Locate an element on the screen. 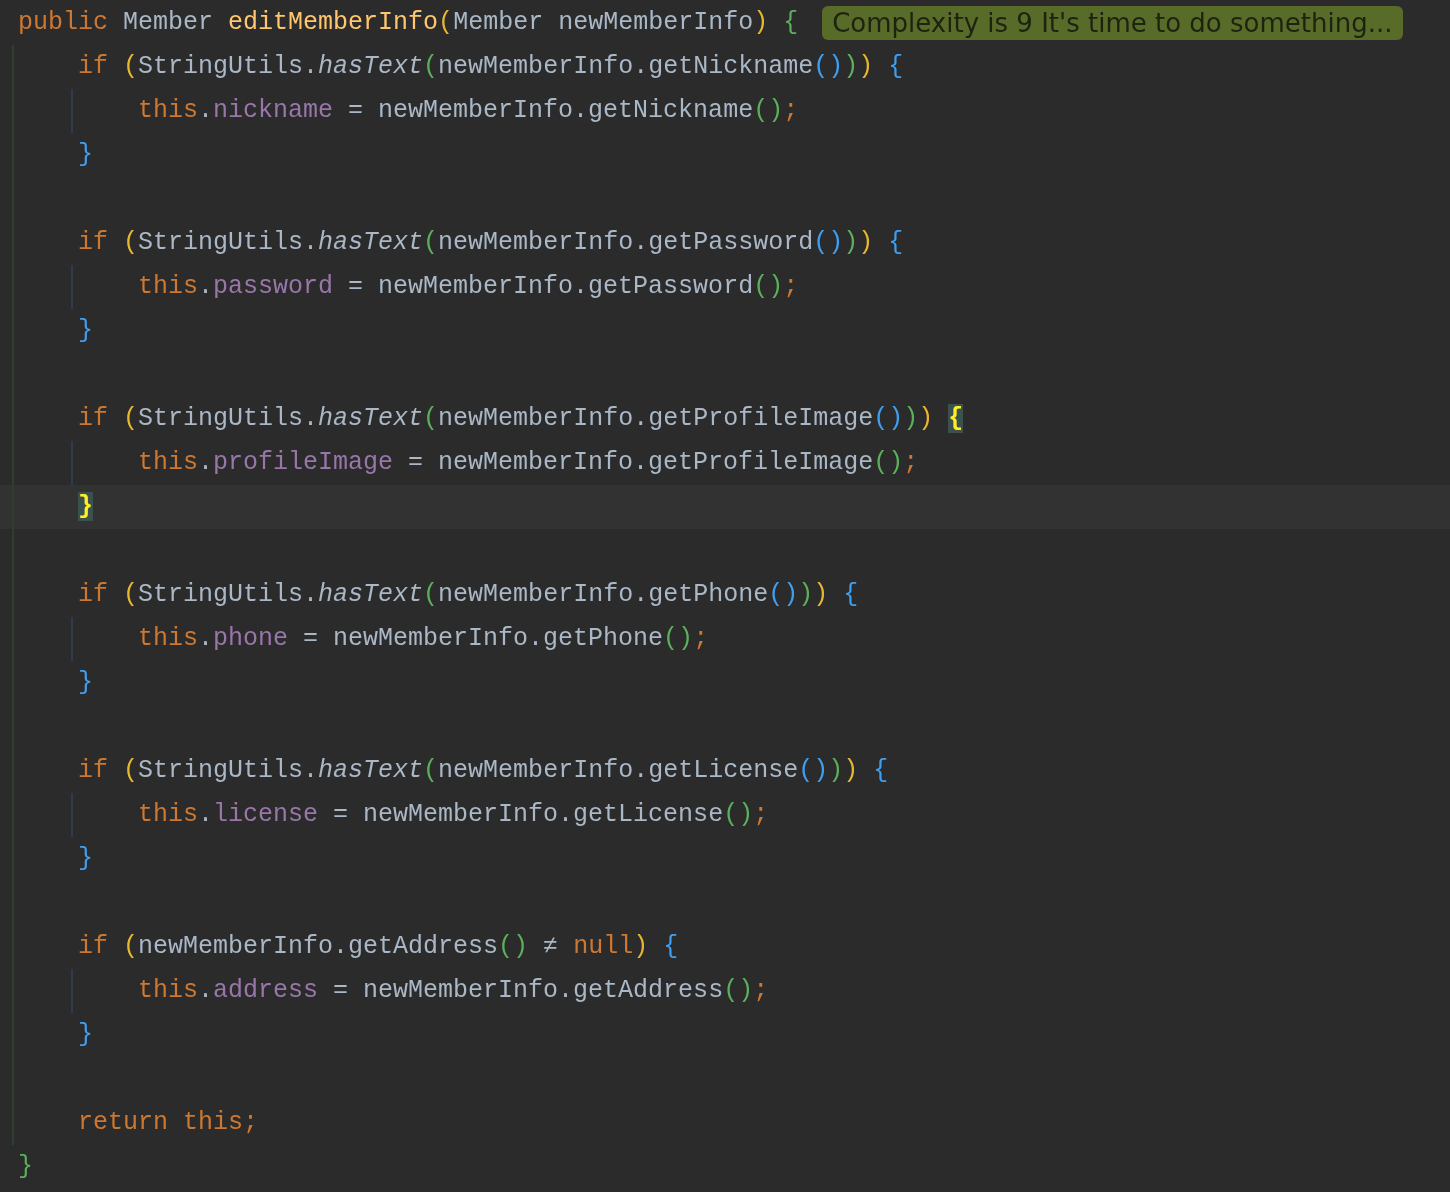 The image size is (1450, 1192). code-line: public Member editMemberInfo(Member newMemberInfo) { is located at coordinates (408, 23).